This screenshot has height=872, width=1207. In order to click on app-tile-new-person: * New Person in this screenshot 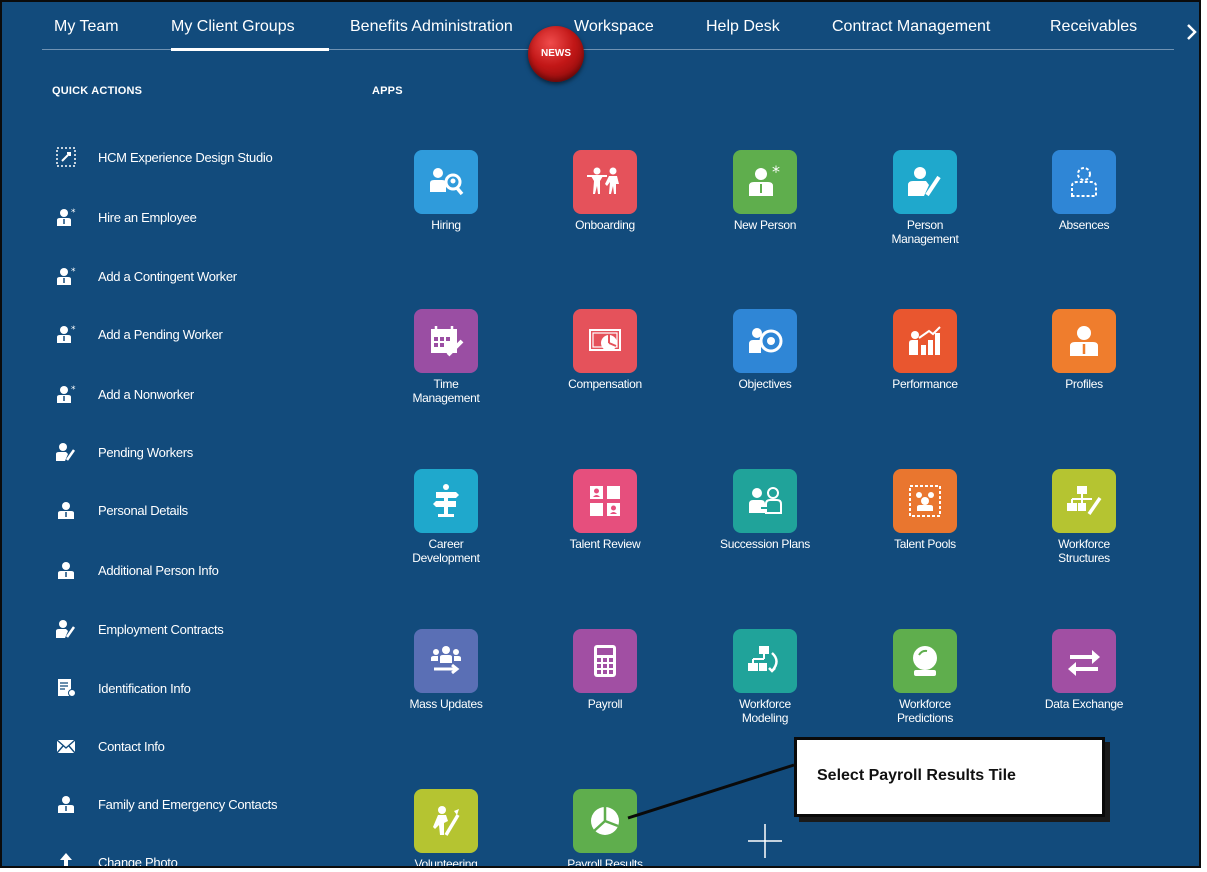, I will do `click(761, 210)`.